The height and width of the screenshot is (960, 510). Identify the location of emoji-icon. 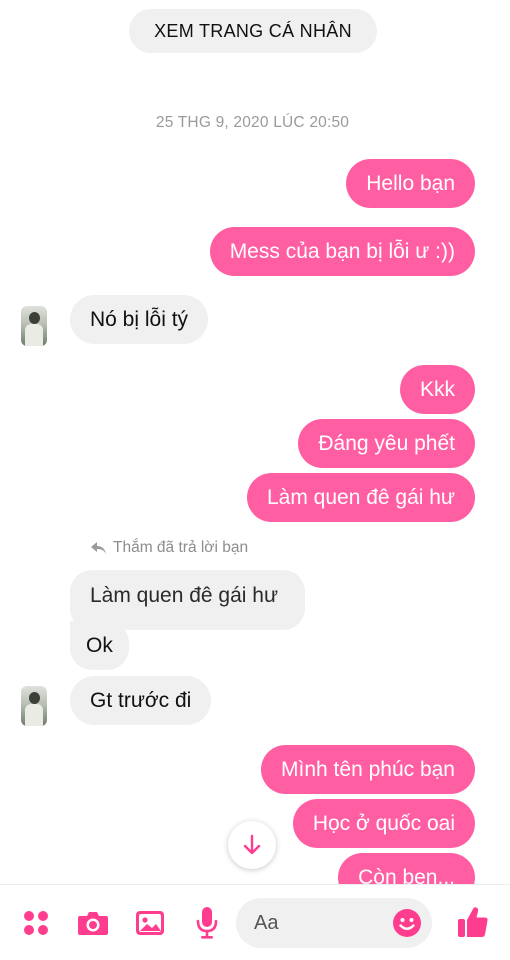
(407, 923).